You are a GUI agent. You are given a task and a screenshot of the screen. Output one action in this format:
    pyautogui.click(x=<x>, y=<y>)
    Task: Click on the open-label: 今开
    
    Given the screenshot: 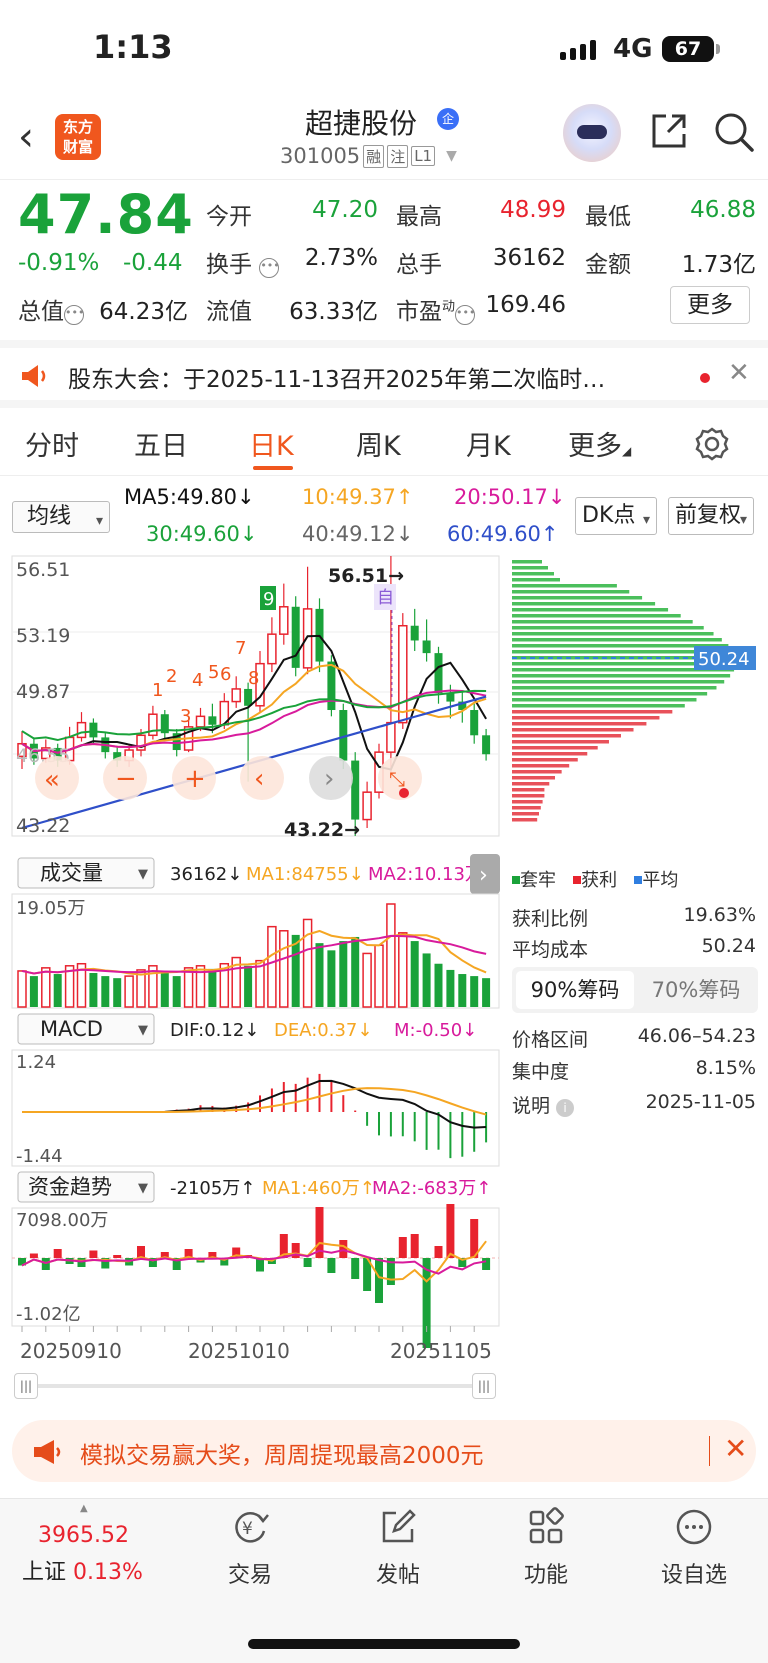 What is the action you would take?
    pyautogui.click(x=229, y=217)
    